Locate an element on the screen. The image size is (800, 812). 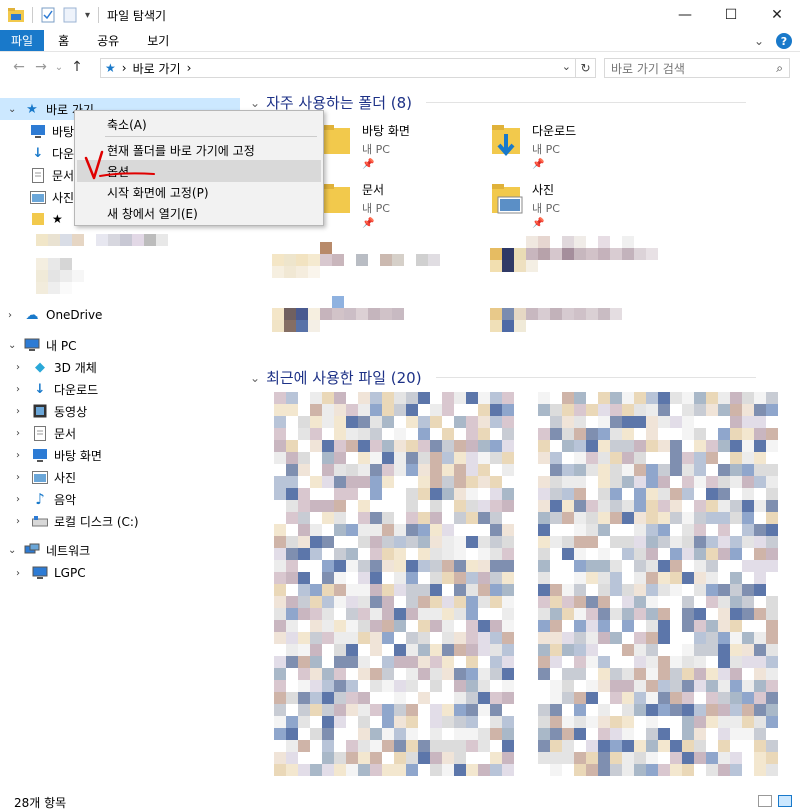
nav-network-lgpc: › LGPC is located at coordinates (51, 573).